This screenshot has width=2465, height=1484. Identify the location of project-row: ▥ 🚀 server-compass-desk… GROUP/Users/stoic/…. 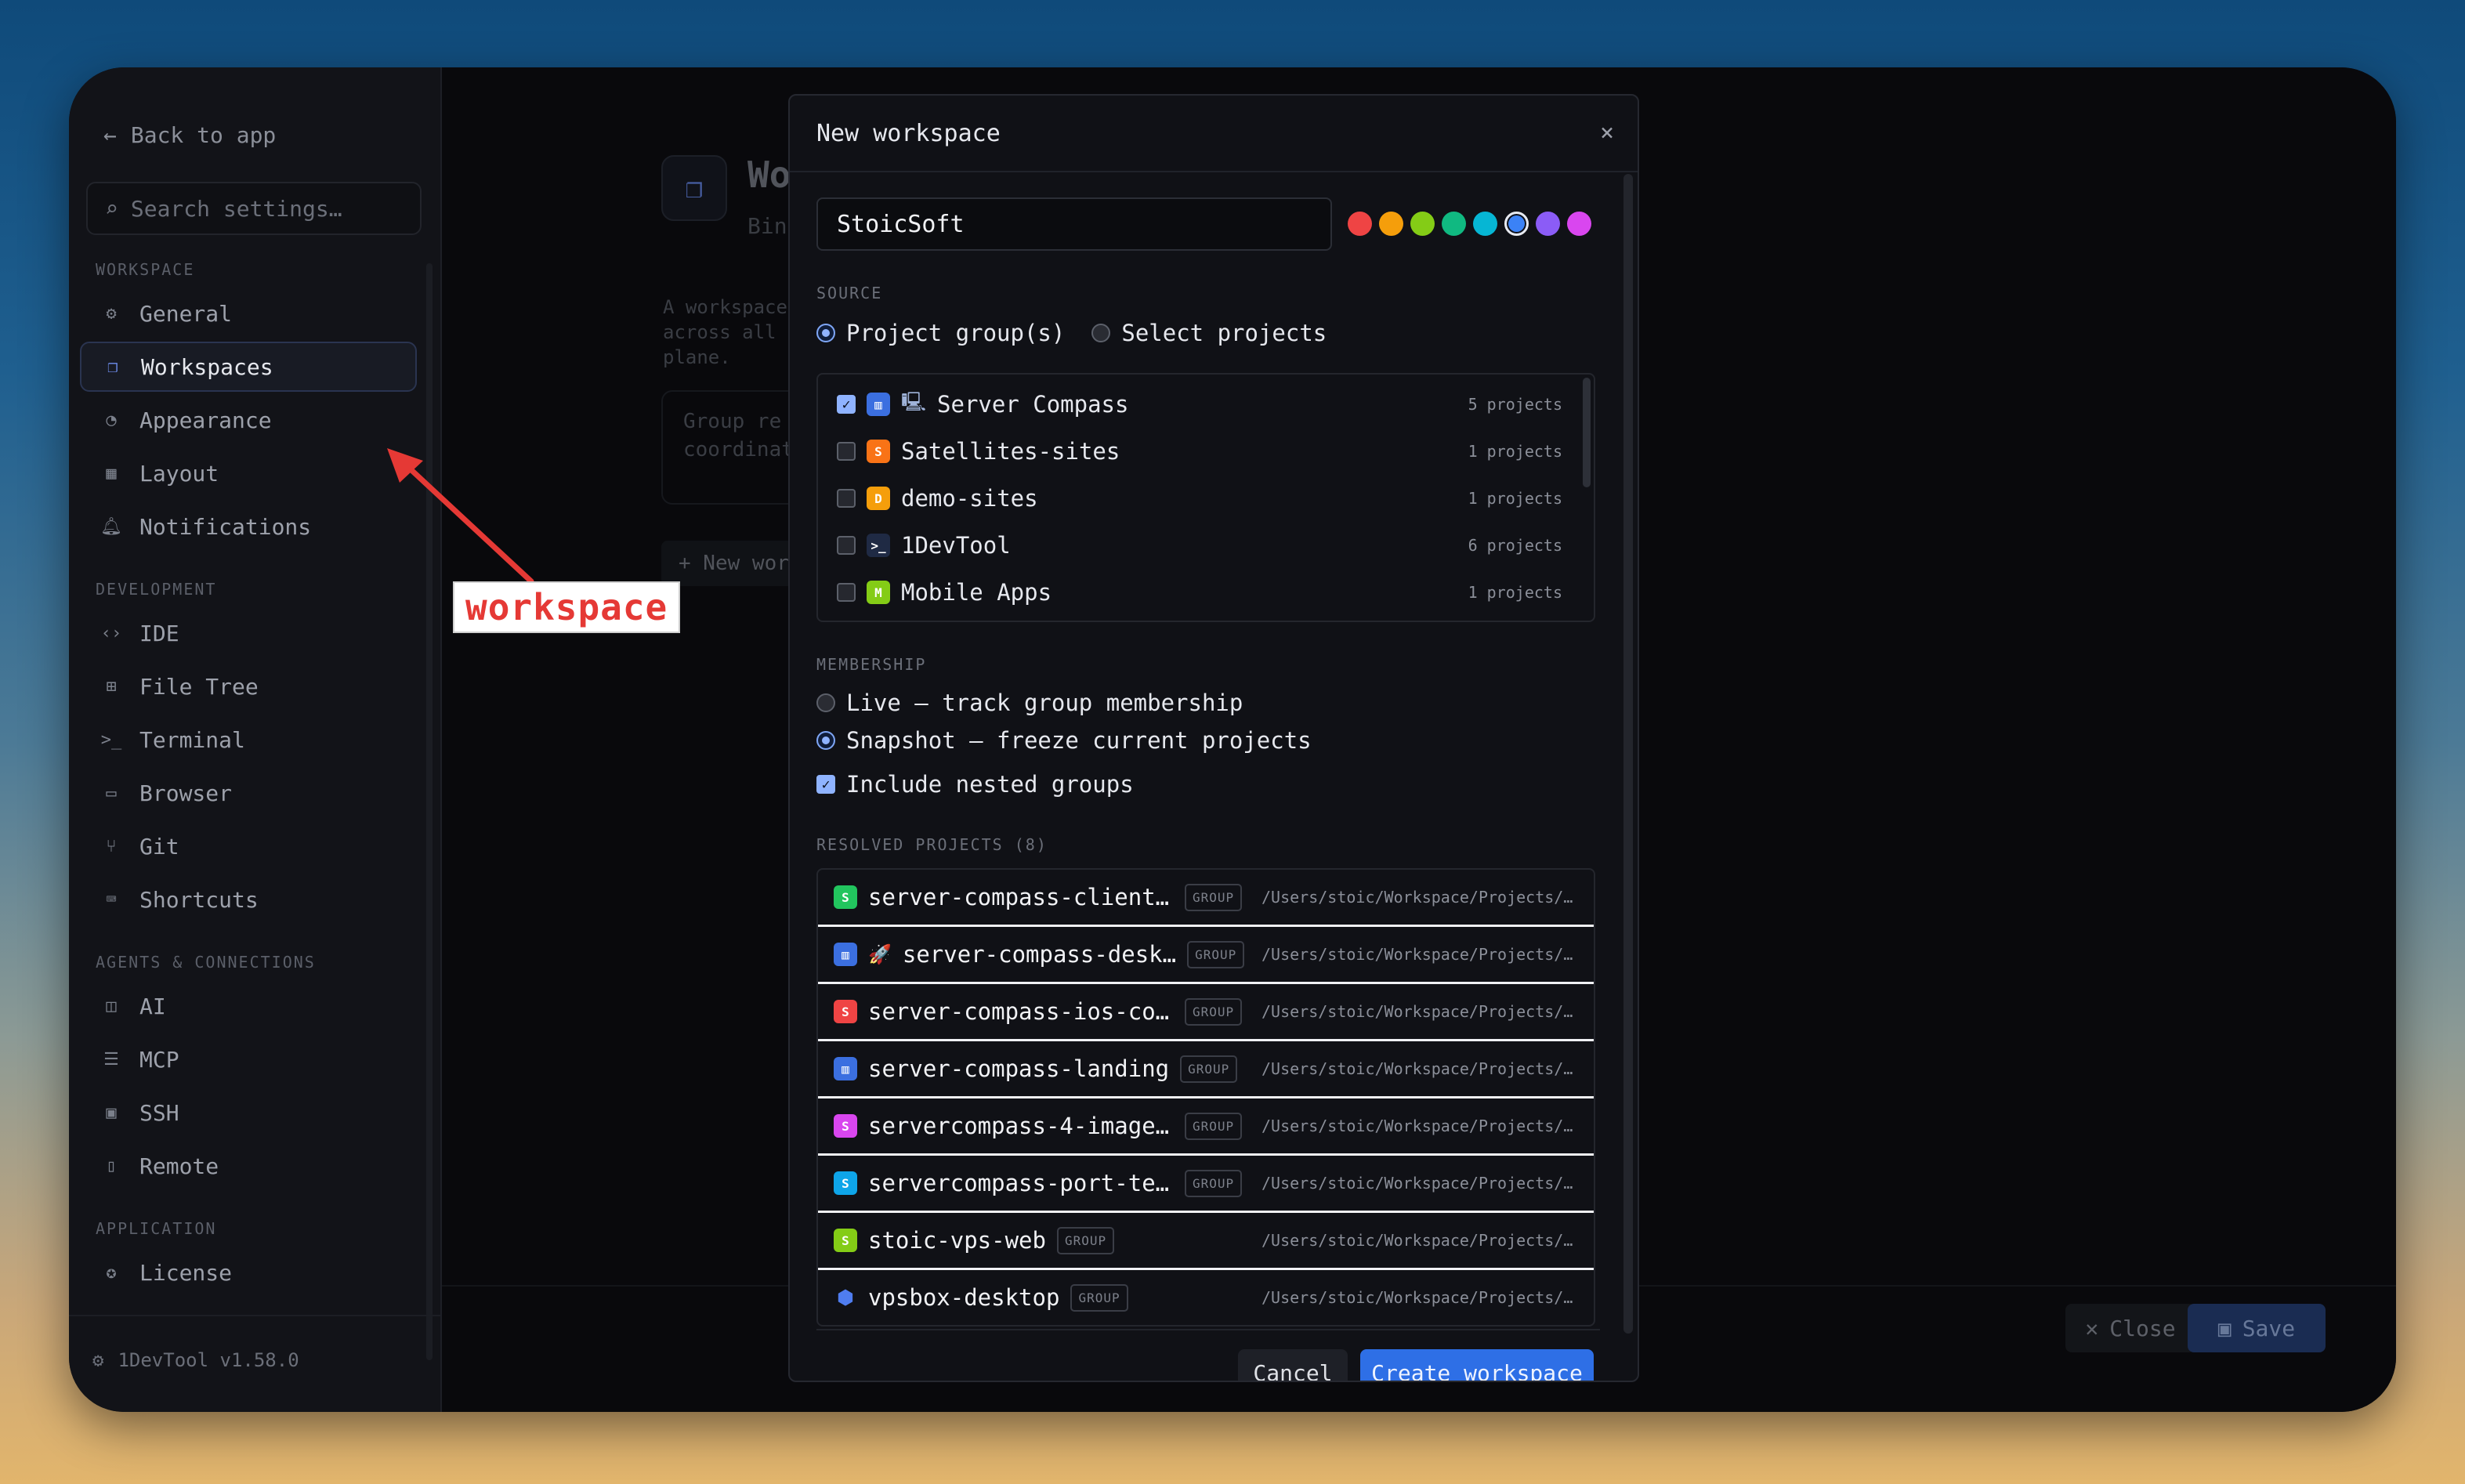
(1206, 955).